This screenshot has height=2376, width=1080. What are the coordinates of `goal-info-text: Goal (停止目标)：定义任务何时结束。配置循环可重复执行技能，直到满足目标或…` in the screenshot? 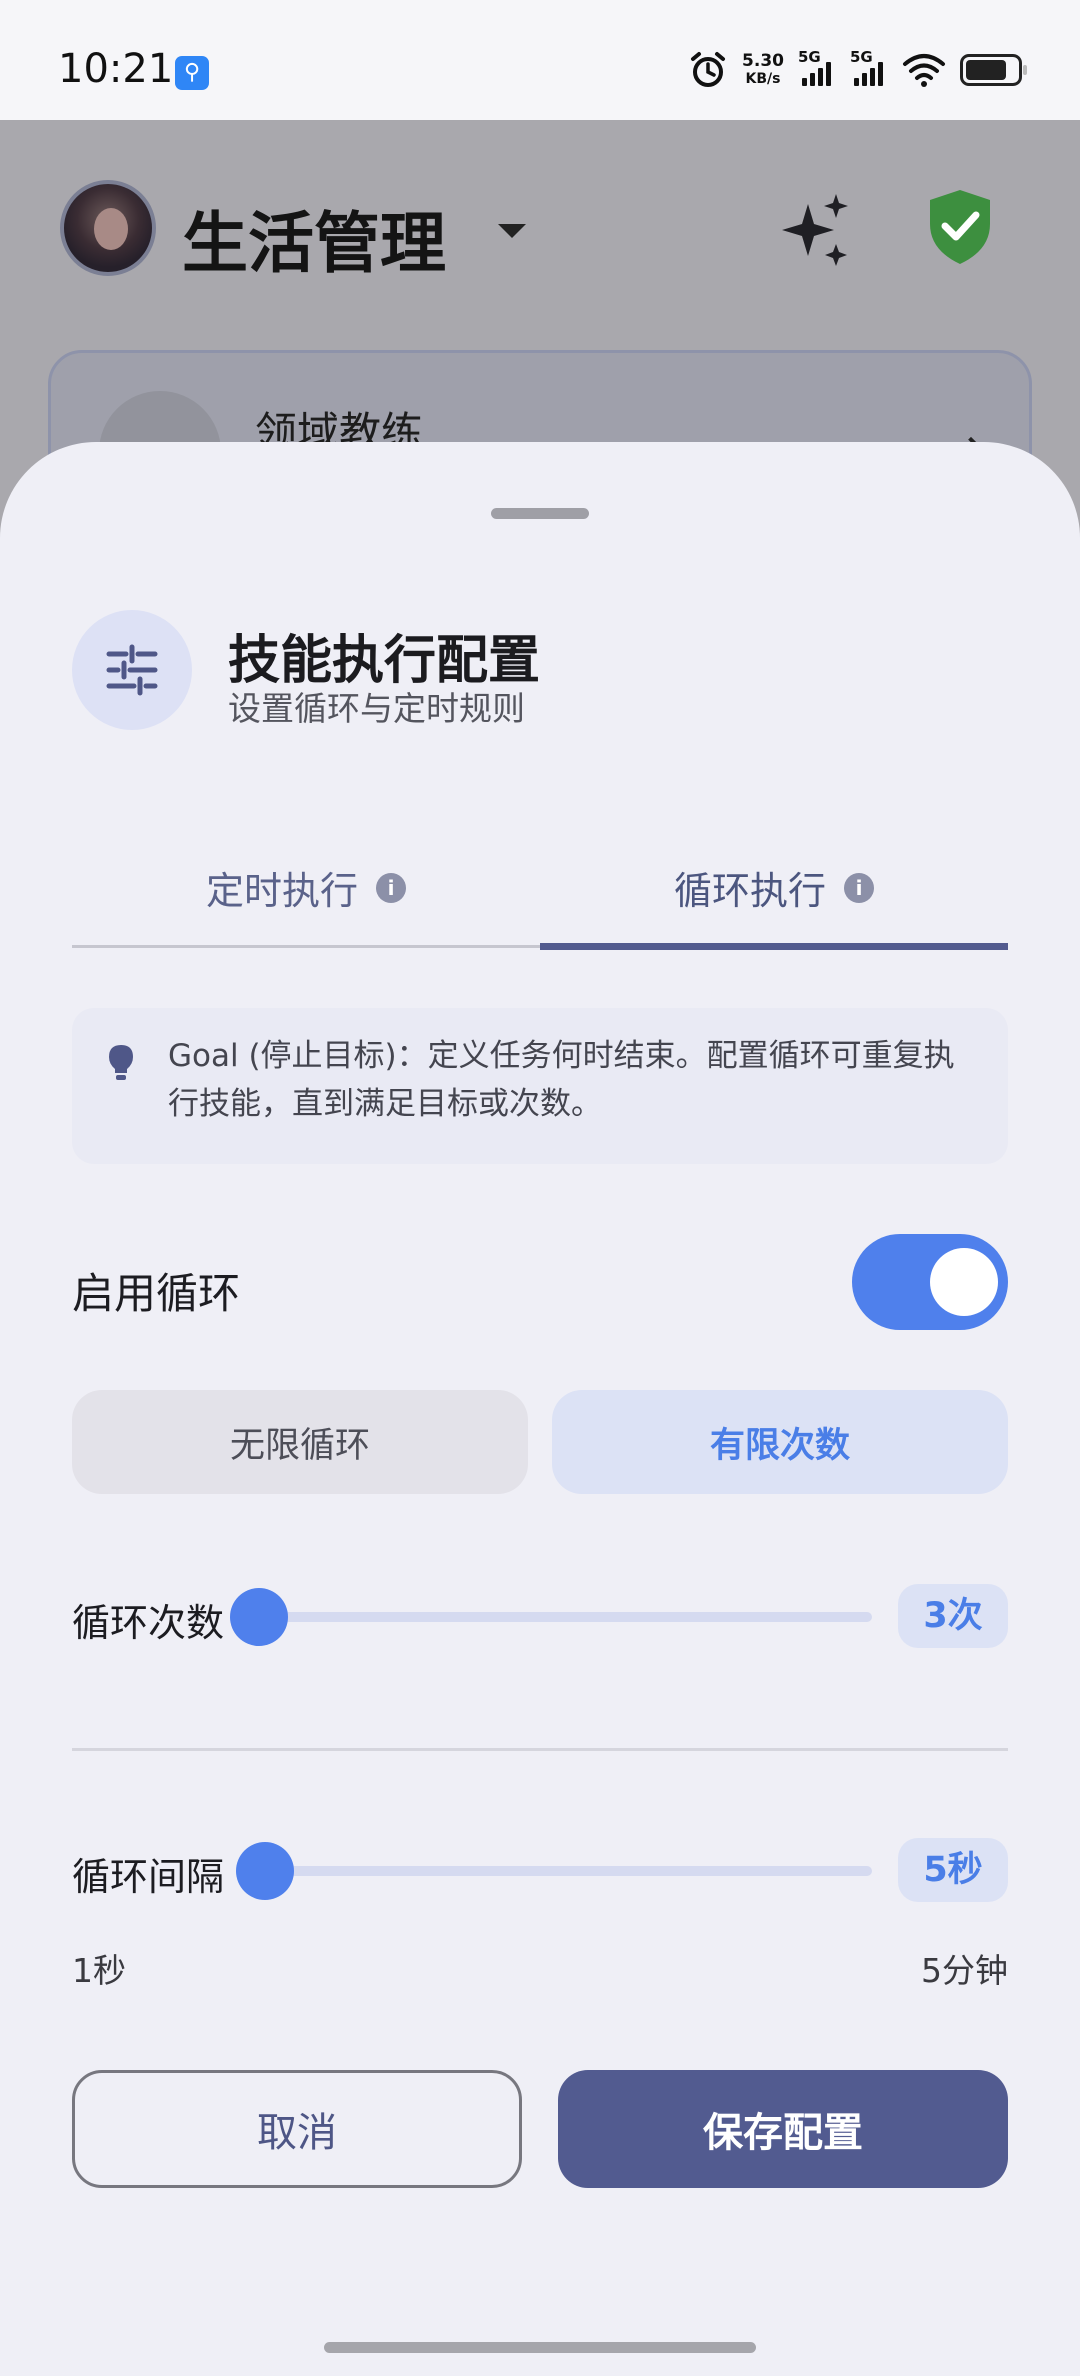 It's located at (561, 1080).